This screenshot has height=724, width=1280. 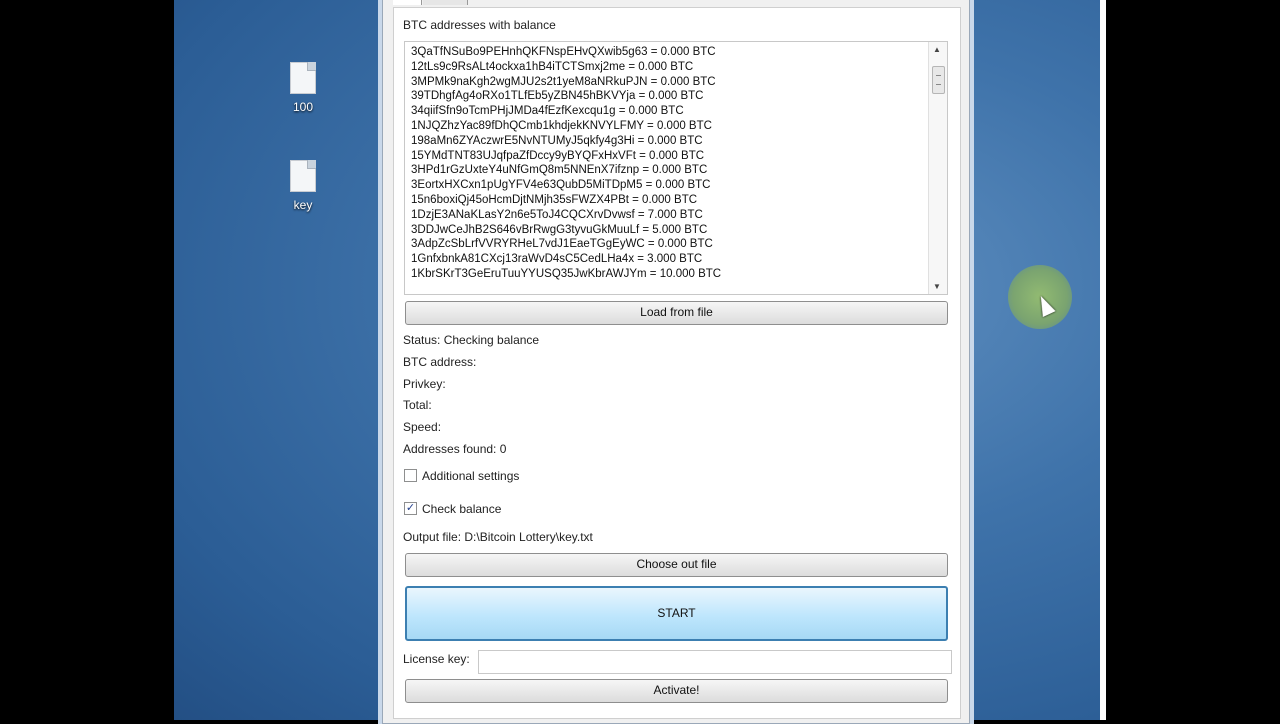 What do you see at coordinates (417, 405) in the screenshot?
I see `total-label: Total:` at bounding box center [417, 405].